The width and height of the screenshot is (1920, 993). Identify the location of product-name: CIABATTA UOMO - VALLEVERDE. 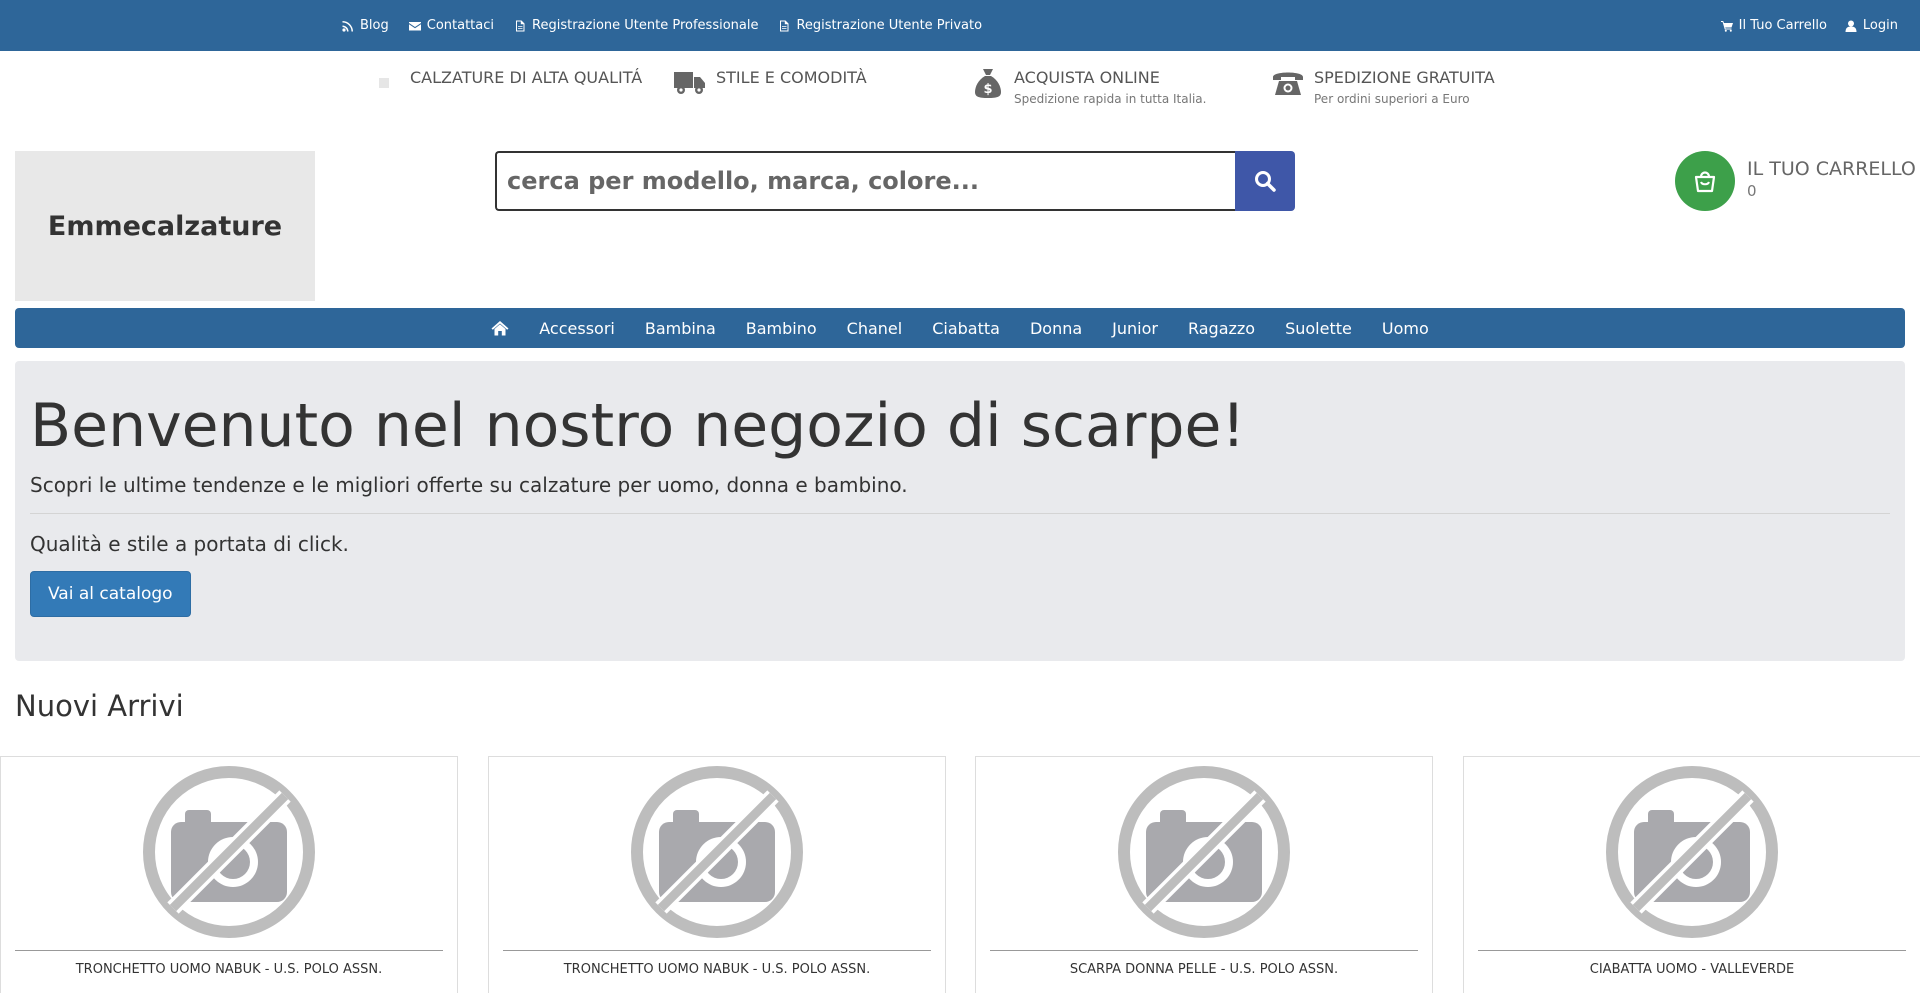
(1692, 969).